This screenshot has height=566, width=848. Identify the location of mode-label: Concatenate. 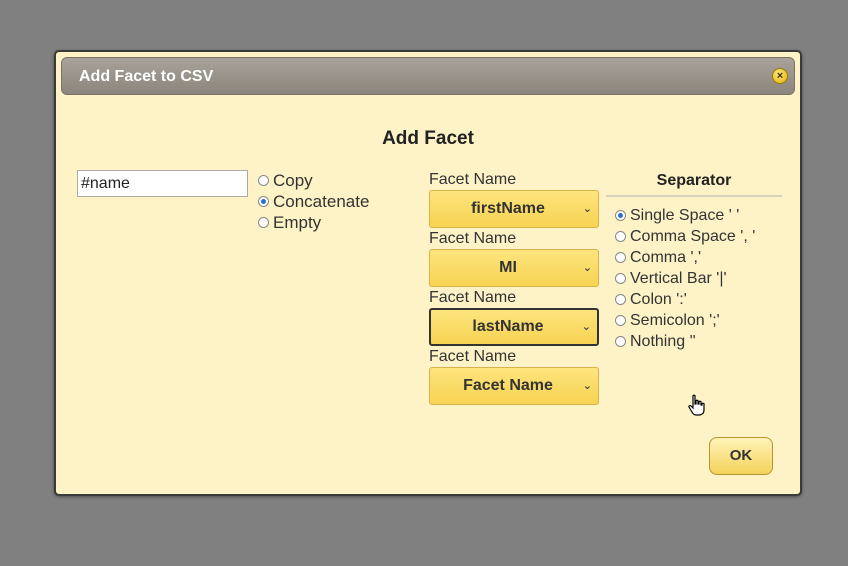
(321, 201).